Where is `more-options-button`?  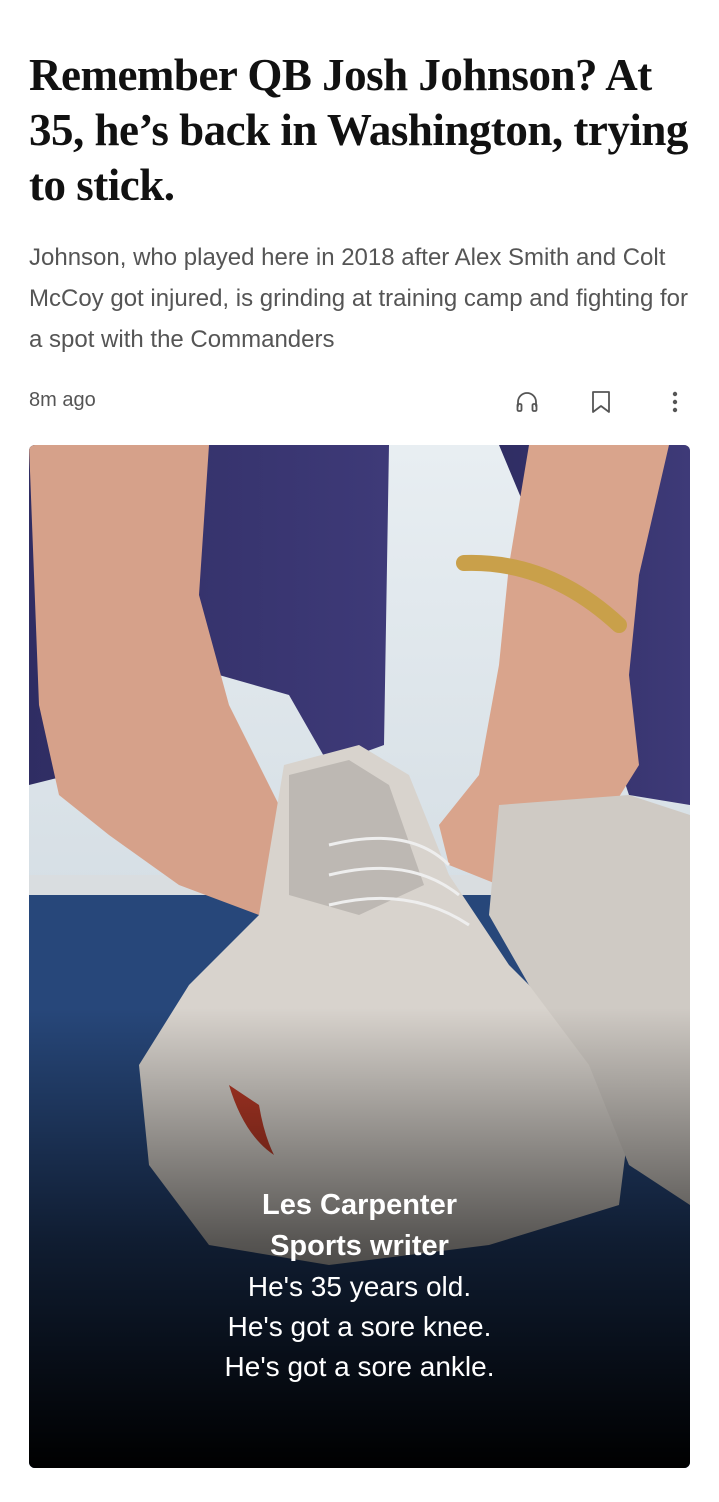 more-options-button is located at coordinates (675, 402).